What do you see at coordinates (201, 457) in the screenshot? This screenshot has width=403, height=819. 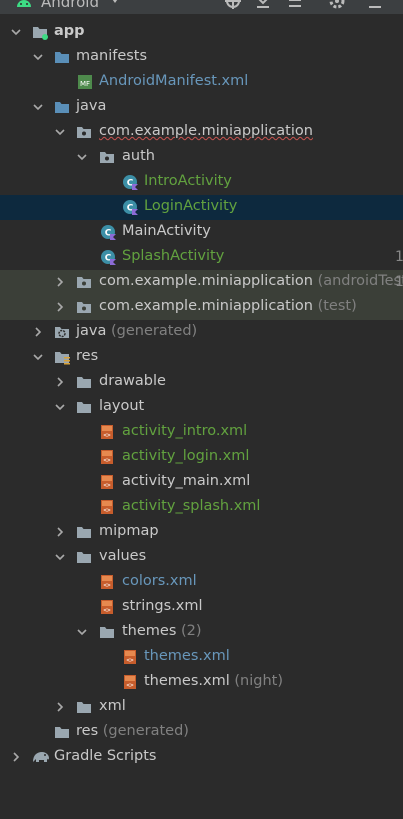 I see `tree-node-activity-login: <> activity_login.xml` at bounding box center [201, 457].